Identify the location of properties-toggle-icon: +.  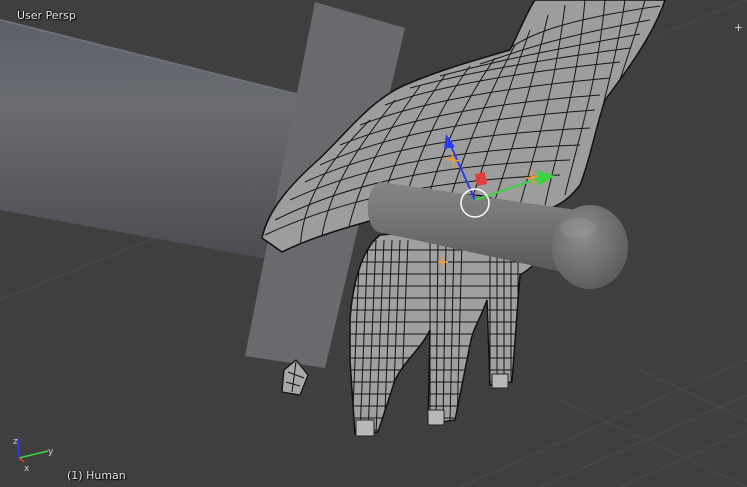
(738, 27).